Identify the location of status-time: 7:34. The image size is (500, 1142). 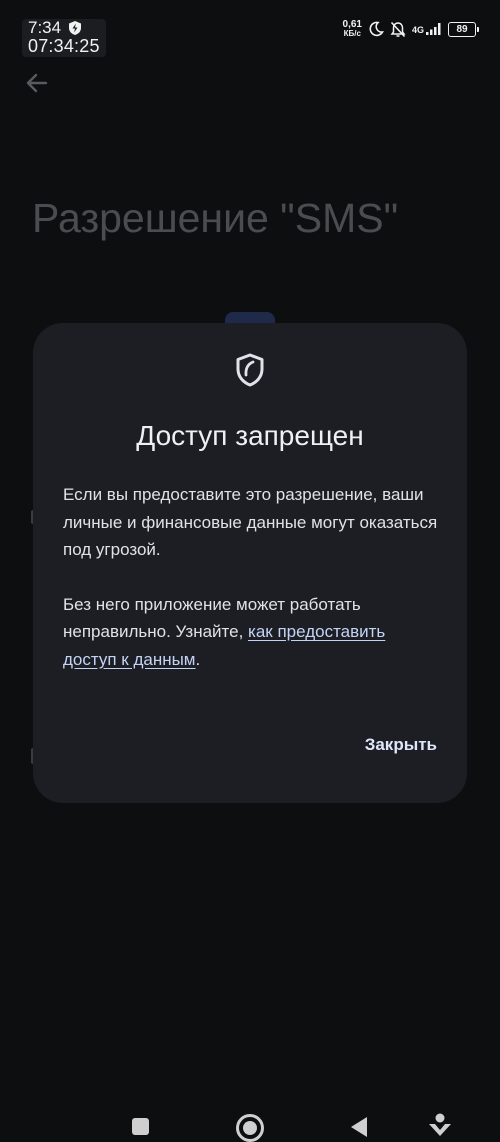
(45, 27).